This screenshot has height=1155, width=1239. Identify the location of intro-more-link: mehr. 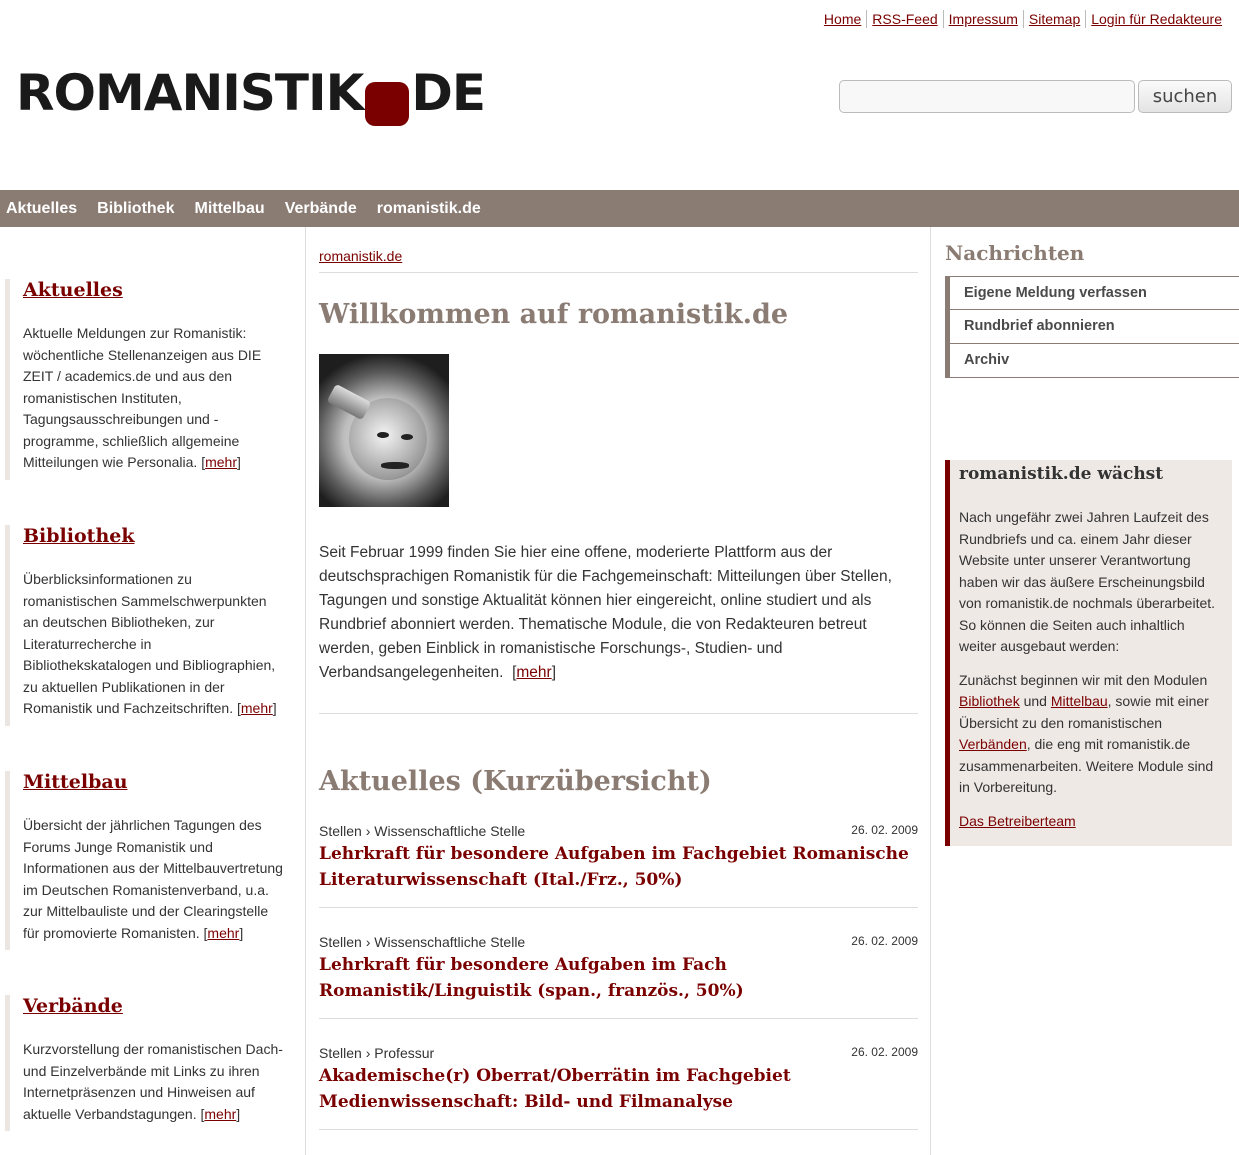
(533, 672).